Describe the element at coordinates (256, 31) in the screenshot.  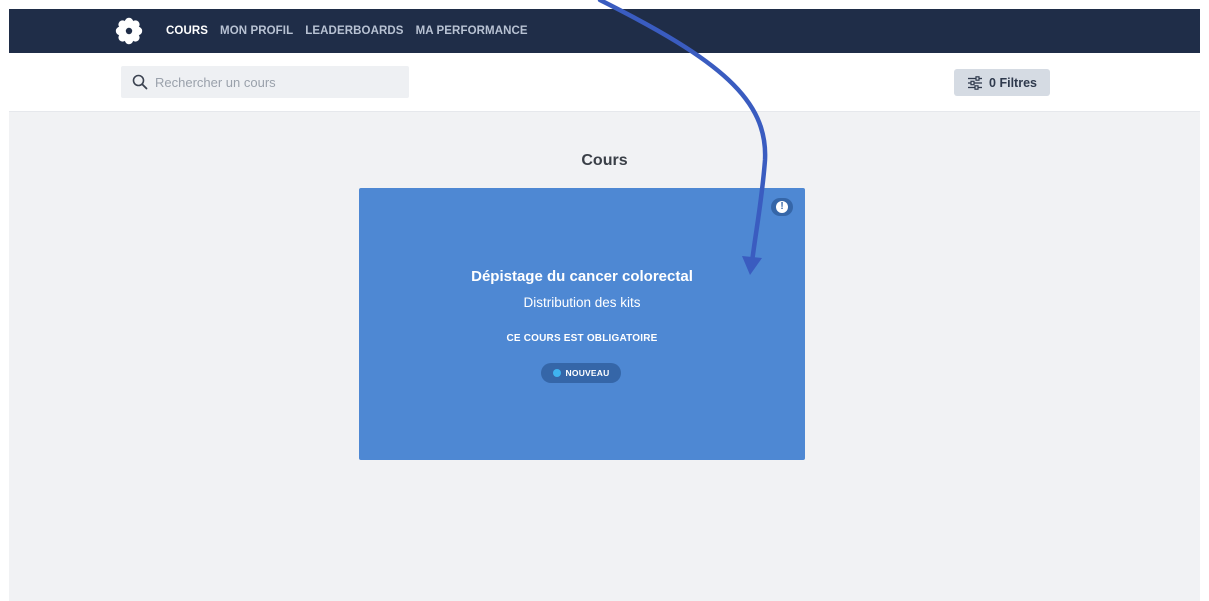
I see `nav-mon-profil: MON PROFIL` at that location.